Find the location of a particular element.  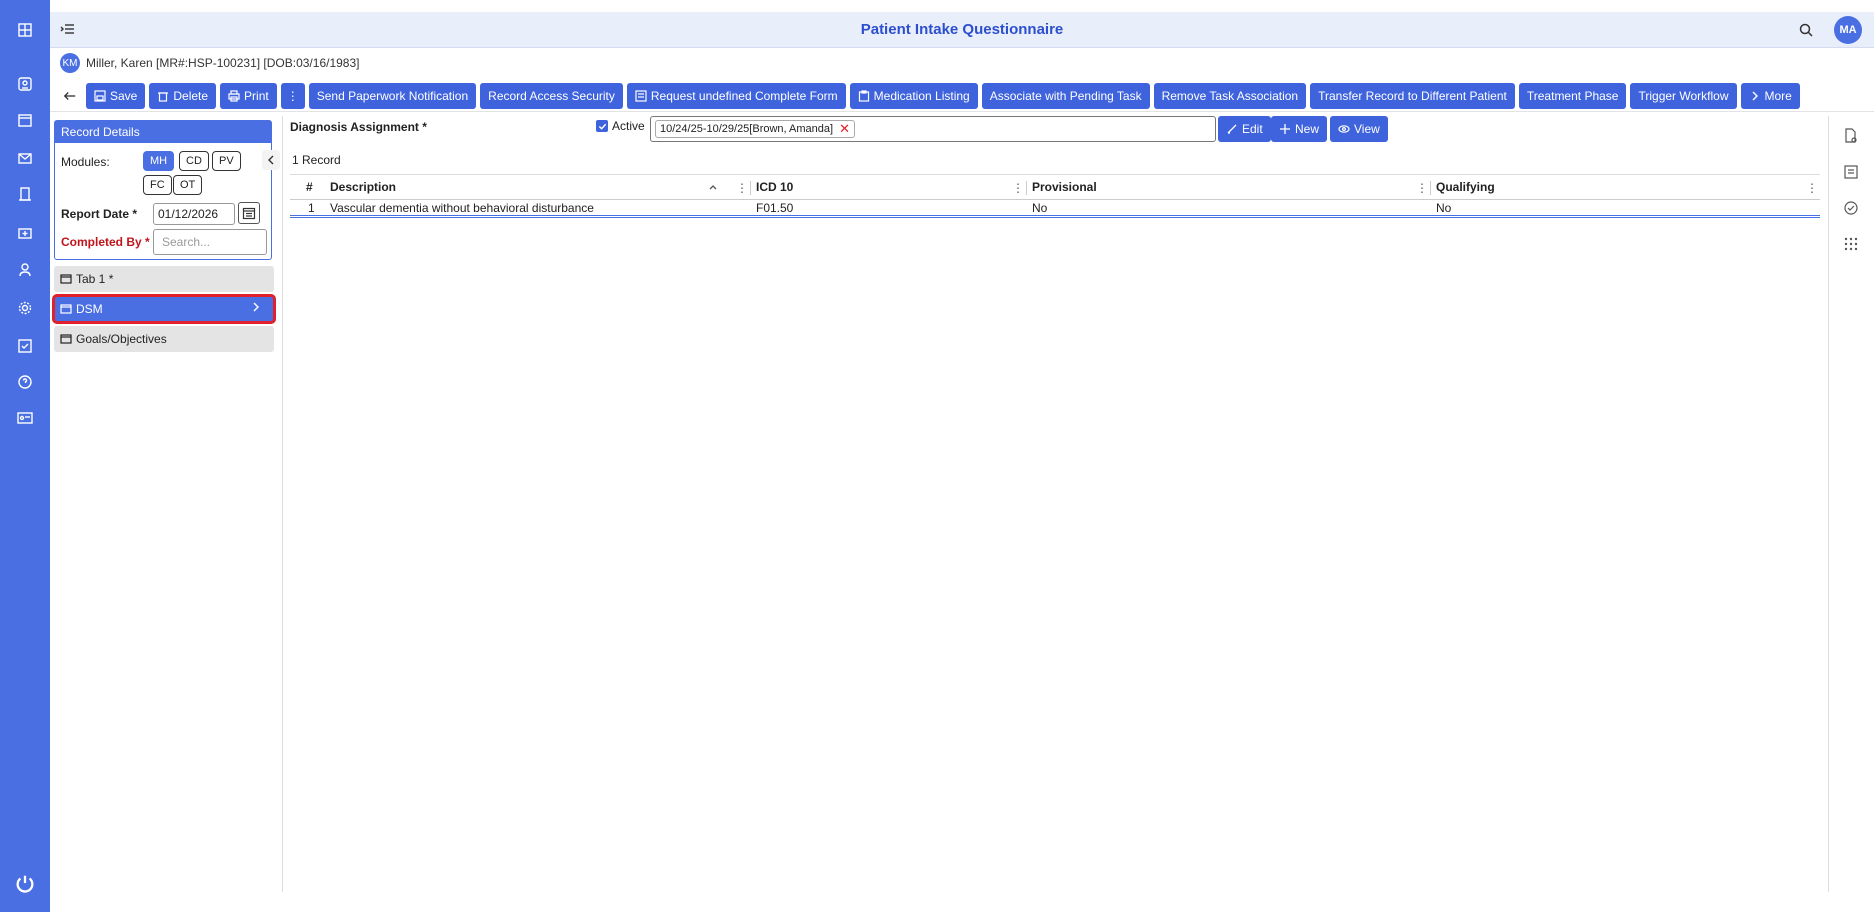

gear-icon is located at coordinates (25, 308).